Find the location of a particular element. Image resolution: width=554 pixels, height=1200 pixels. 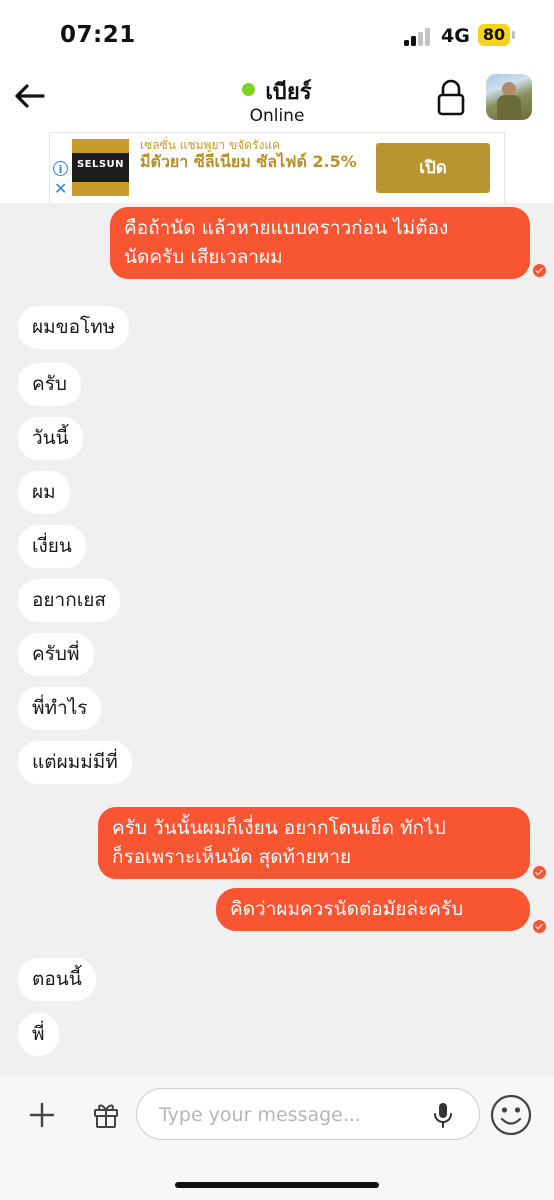

emoji-icon is located at coordinates (511, 1115).